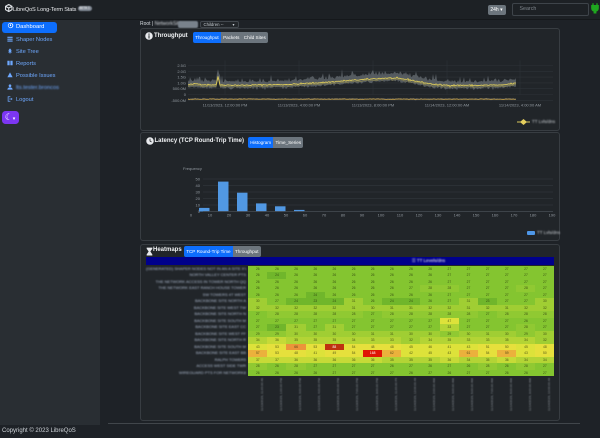 This screenshot has width=600, height=438. What do you see at coordinates (181, 76) in the screenshot?
I see `svg-text: 1.5G` at bounding box center [181, 76].